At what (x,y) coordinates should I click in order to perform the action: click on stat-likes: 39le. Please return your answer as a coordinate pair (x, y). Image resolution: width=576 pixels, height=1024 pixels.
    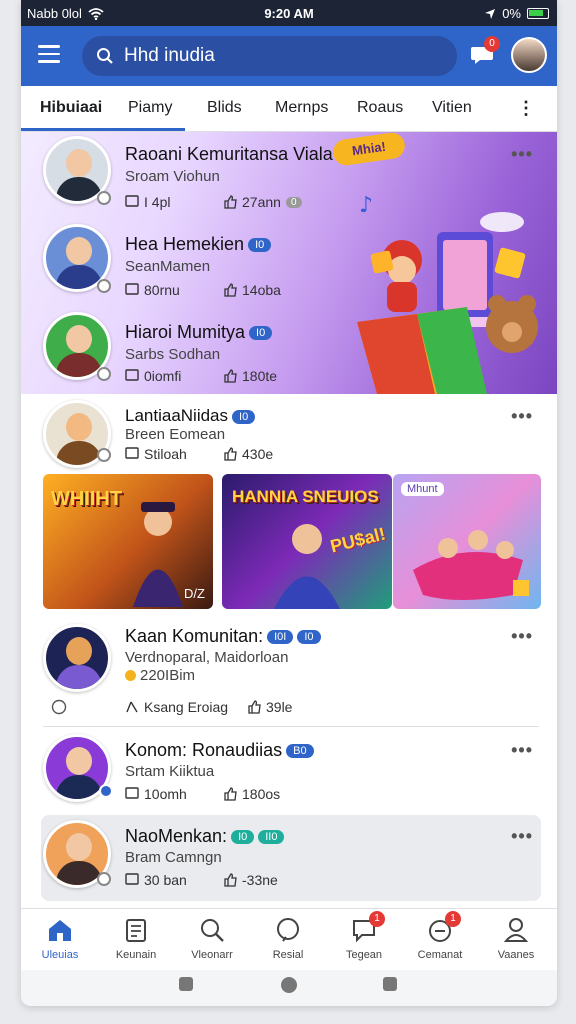
    Looking at the image, I should click on (269, 707).